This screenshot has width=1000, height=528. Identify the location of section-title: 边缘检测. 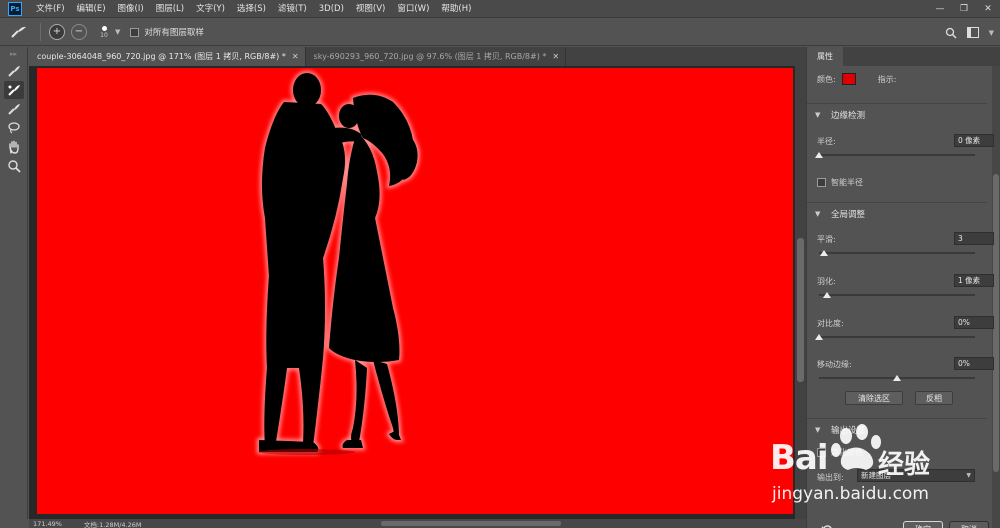
(848, 115).